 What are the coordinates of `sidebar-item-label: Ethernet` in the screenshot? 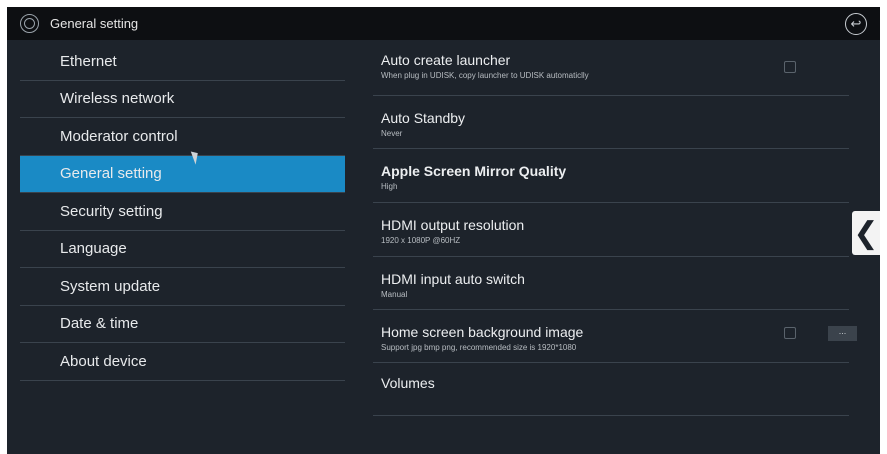 It's located at (88, 61).